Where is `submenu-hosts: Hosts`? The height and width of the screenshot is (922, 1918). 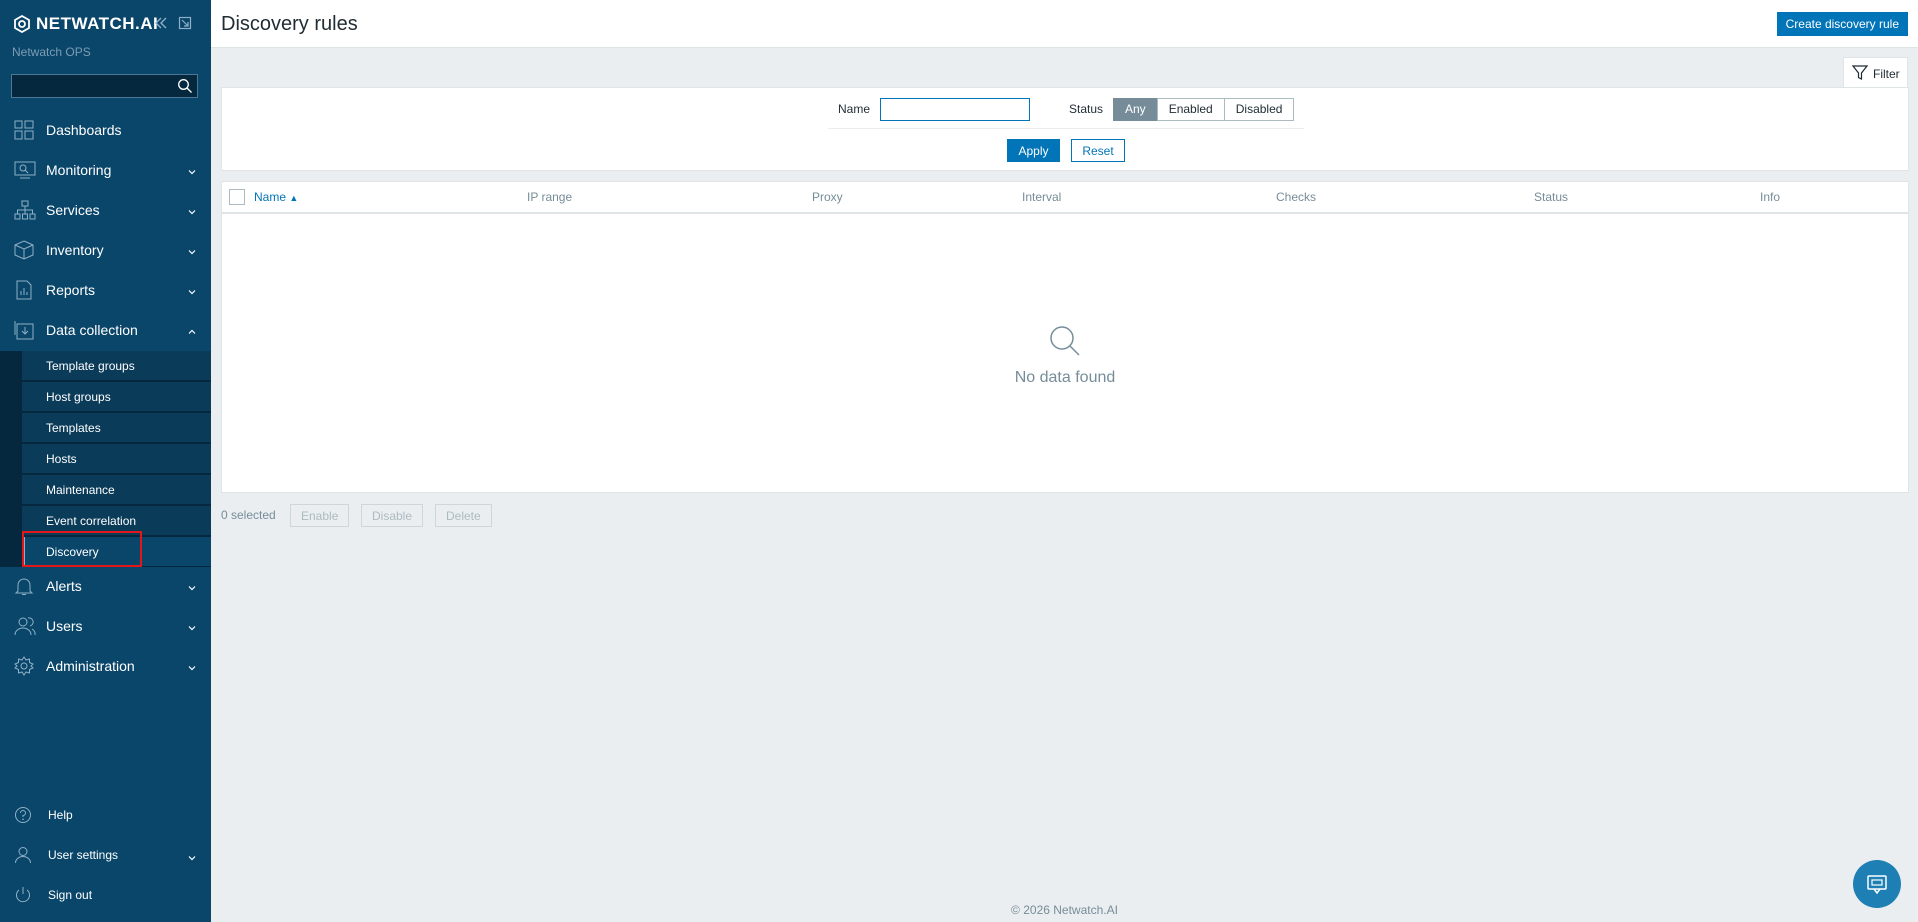 submenu-hosts: Hosts is located at coordinates (116, 459).